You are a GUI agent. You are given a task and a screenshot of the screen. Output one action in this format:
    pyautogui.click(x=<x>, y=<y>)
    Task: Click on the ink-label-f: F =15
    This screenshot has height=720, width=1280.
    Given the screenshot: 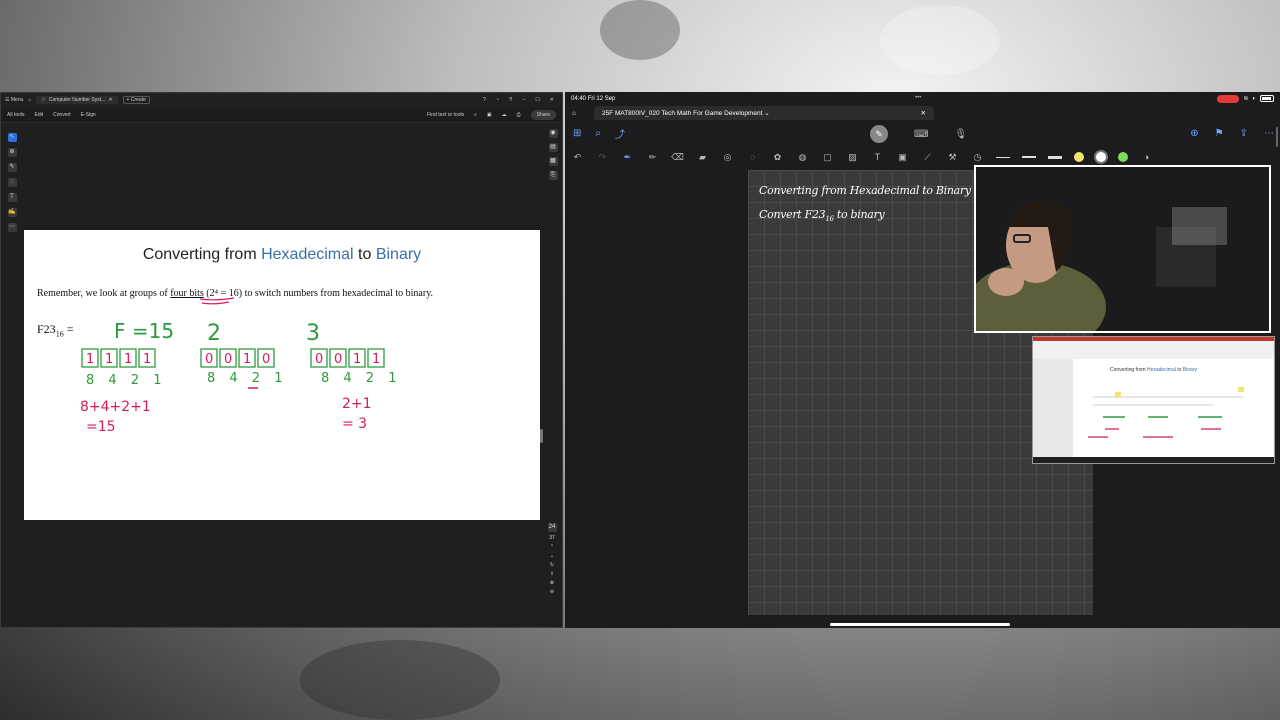 What is the action you would take?
    pyautogui.click(x=144, y=331)
    